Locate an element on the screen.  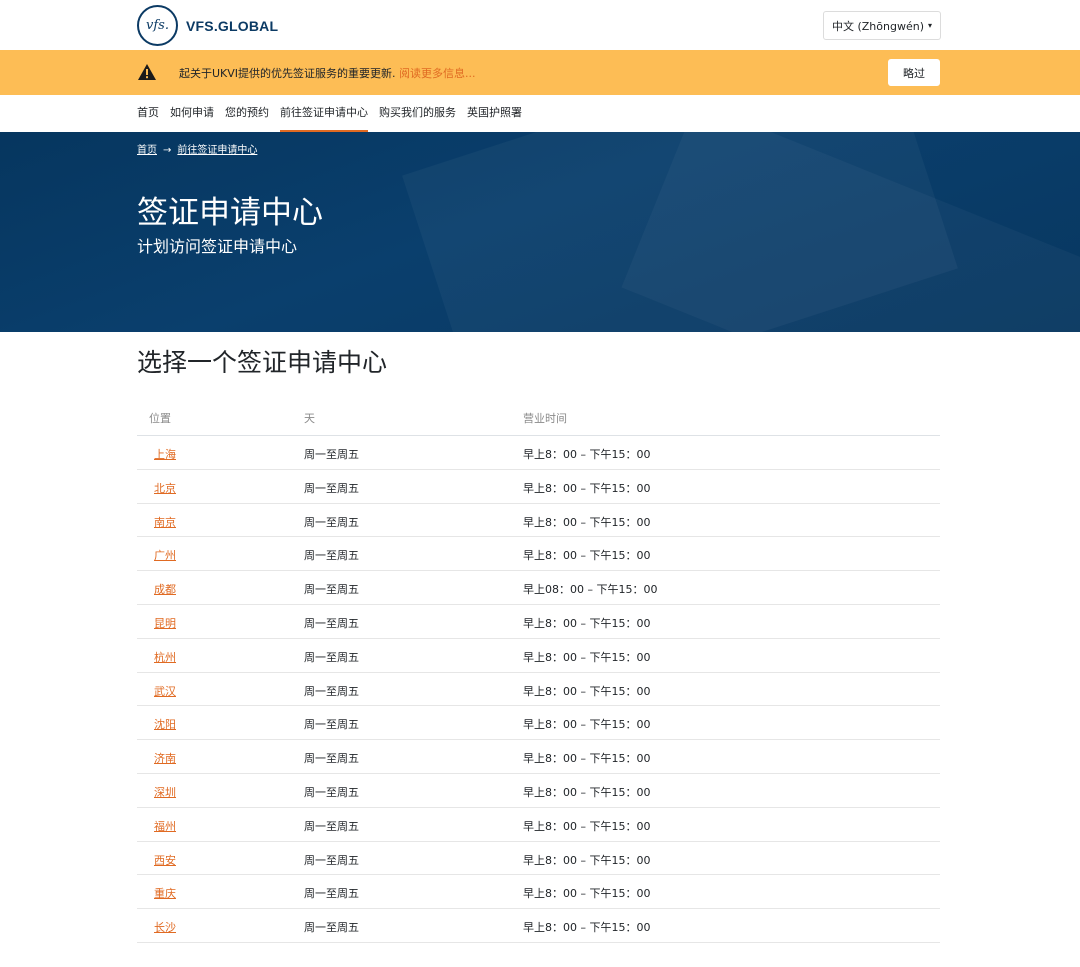
location-link: 福州 is located at coordinates (165, 826).